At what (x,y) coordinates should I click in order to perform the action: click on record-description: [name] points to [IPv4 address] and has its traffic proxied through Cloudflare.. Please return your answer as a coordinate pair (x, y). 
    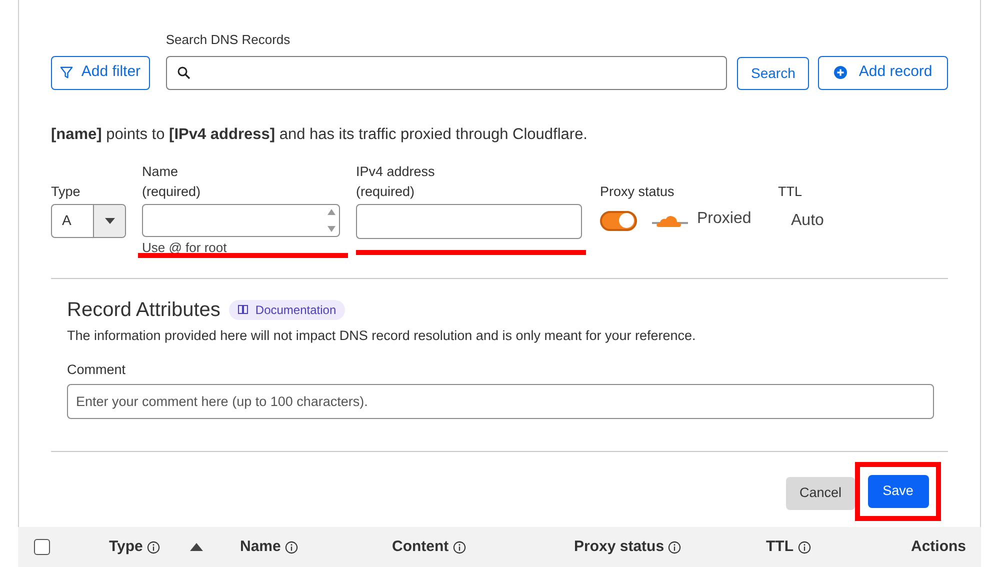
    Looking at the image, I should click on (319, 134).